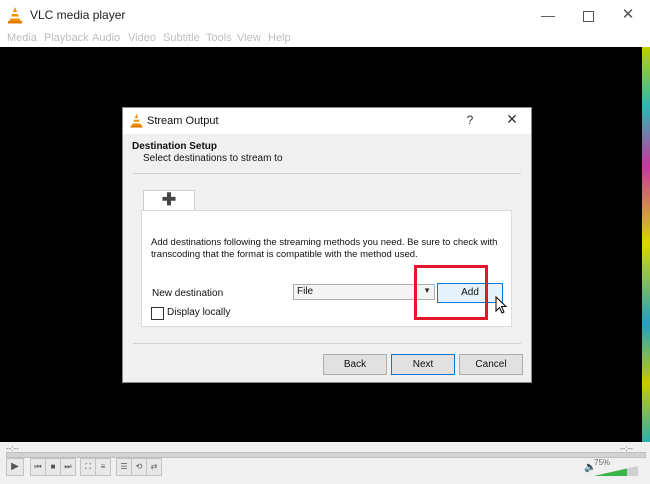 This screenshot has height=484, width=650. I want to click on window-title: VLC media player, so click(78, 15).